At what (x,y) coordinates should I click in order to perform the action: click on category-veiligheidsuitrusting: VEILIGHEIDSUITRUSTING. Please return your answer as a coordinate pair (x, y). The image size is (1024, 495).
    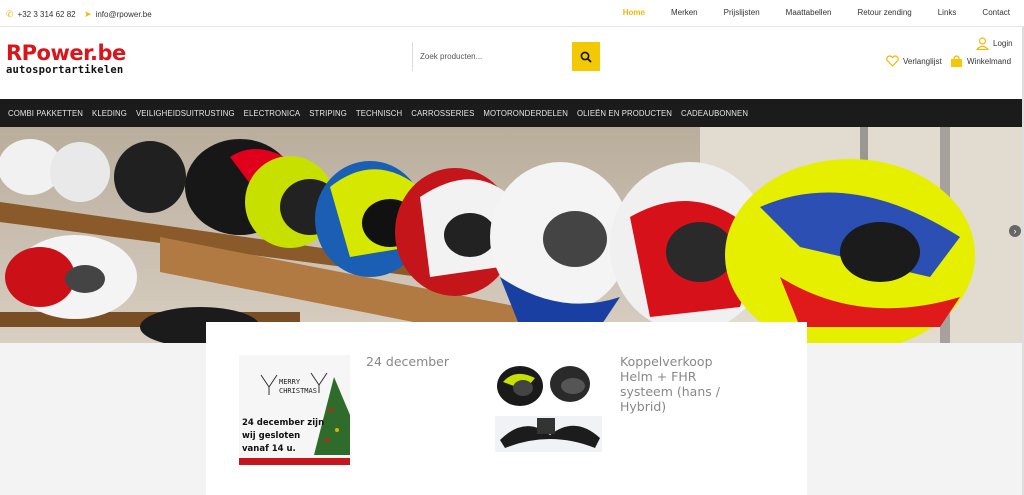
    Looking at the image, I should click on (185, 113).